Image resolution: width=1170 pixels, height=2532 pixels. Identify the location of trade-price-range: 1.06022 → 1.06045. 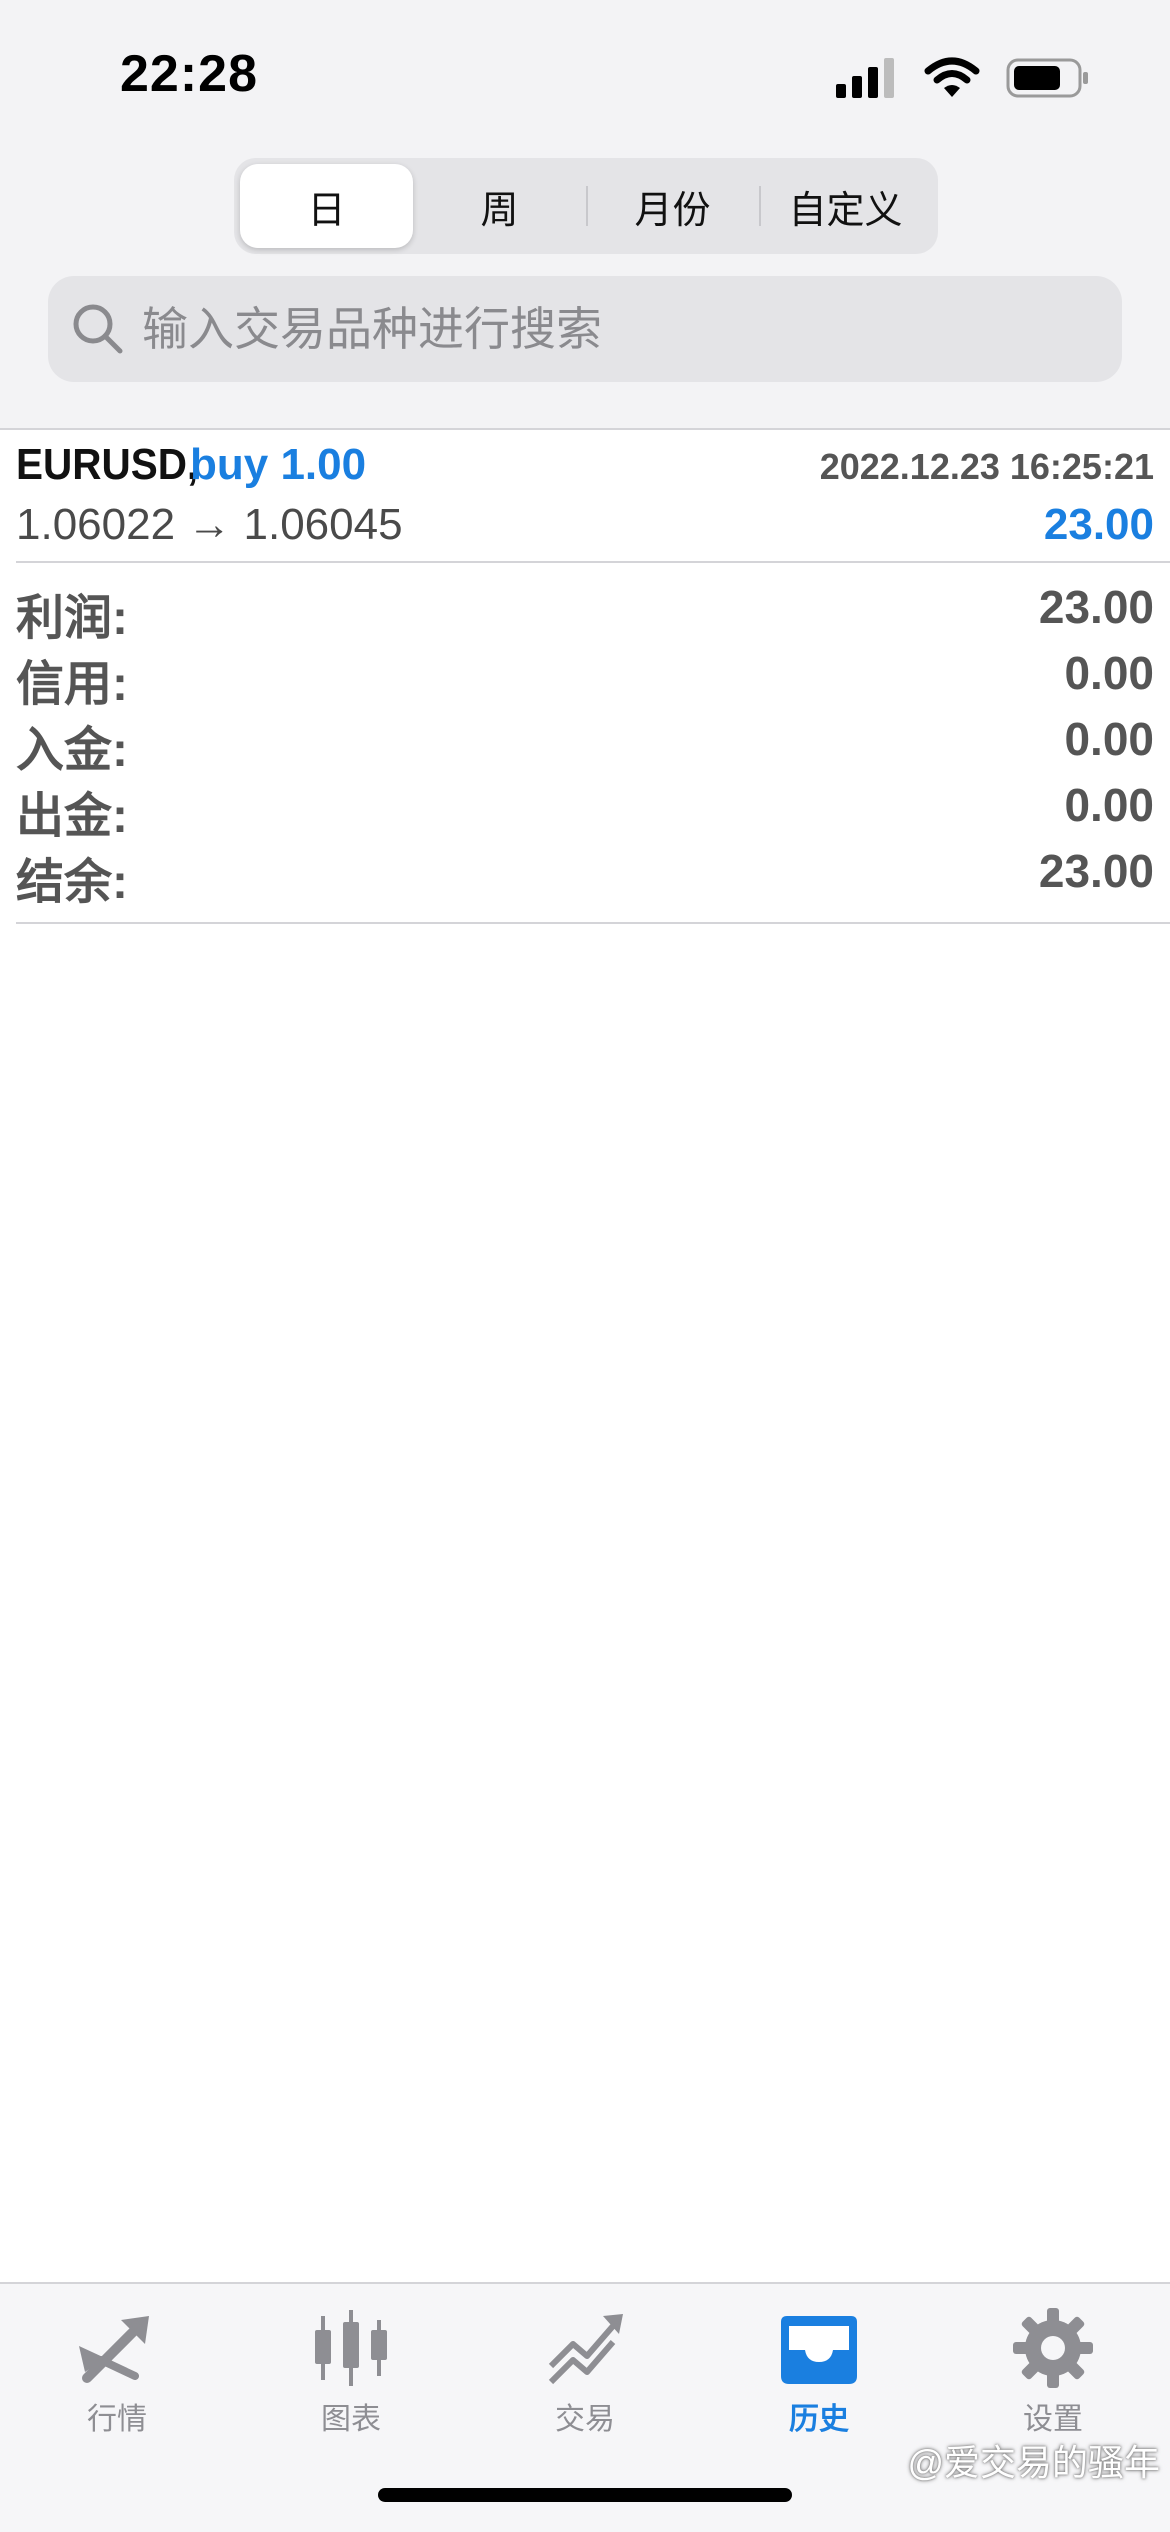
(209, 524).